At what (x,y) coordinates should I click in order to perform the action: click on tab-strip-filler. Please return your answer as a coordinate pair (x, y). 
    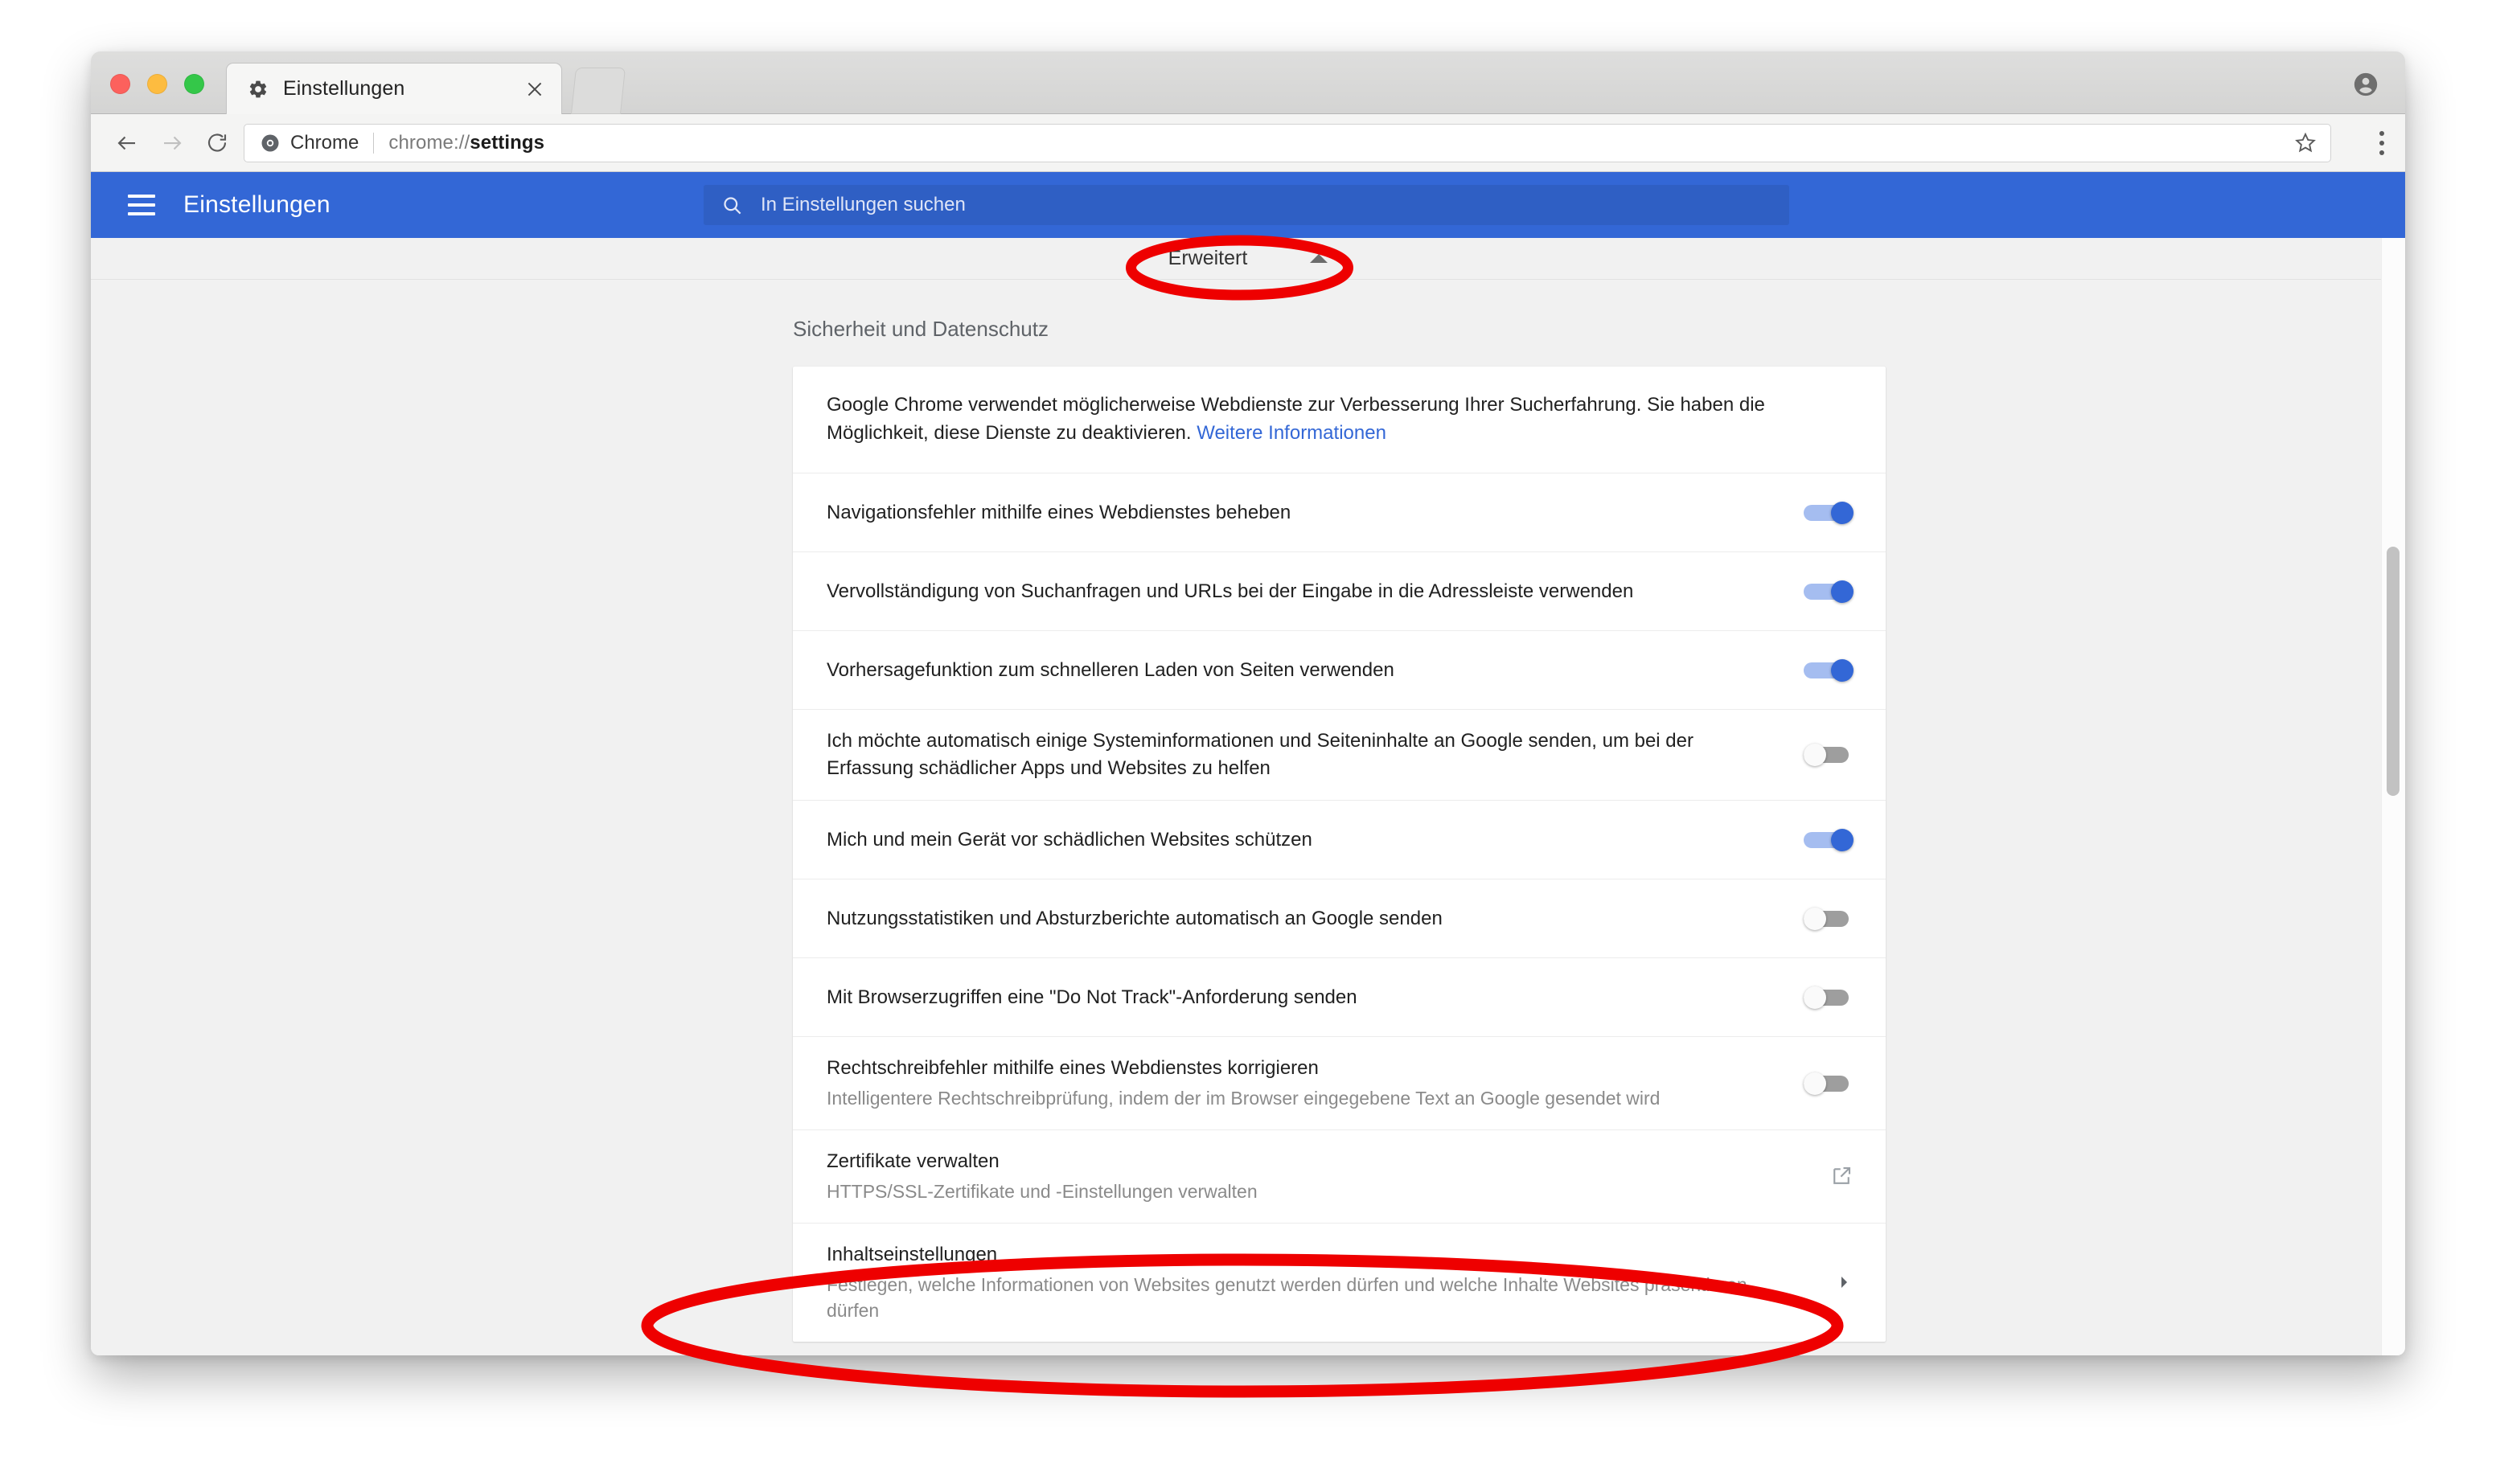
    Looking at the image, I should click on (598, 91).